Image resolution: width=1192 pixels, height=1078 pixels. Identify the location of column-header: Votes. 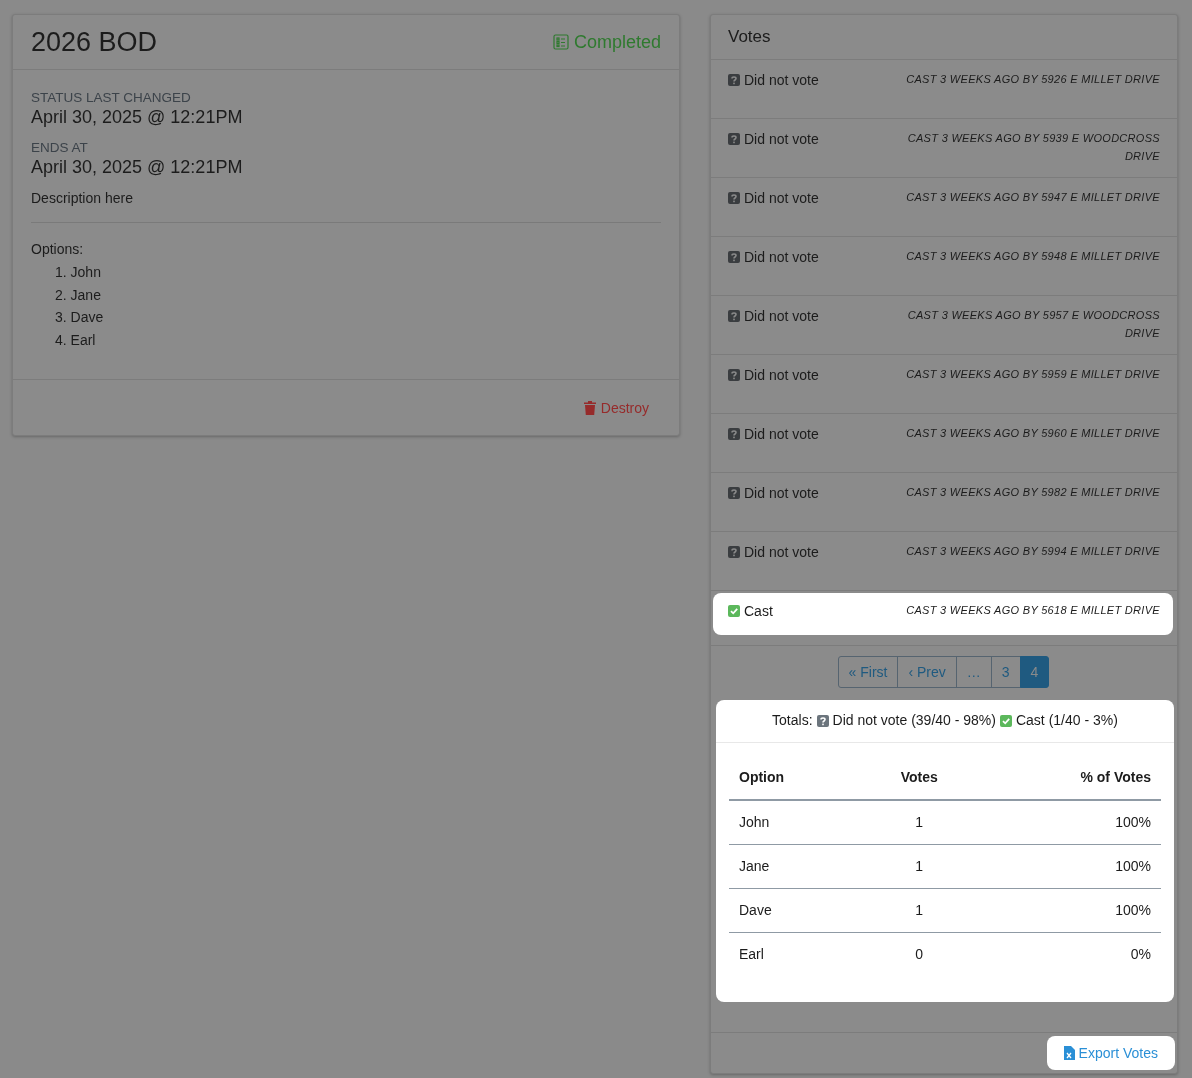
(919, 777).